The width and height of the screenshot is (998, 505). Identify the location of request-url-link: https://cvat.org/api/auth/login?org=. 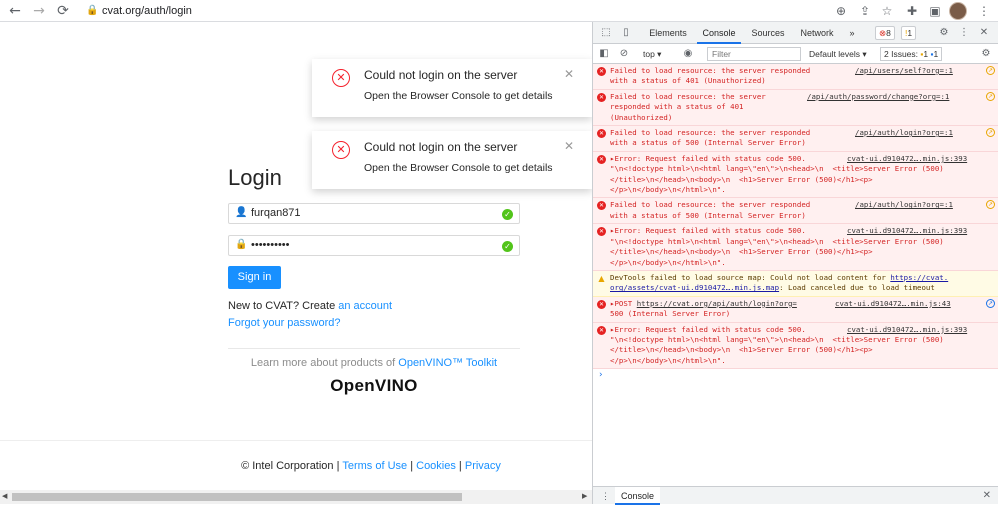
(717, 303).